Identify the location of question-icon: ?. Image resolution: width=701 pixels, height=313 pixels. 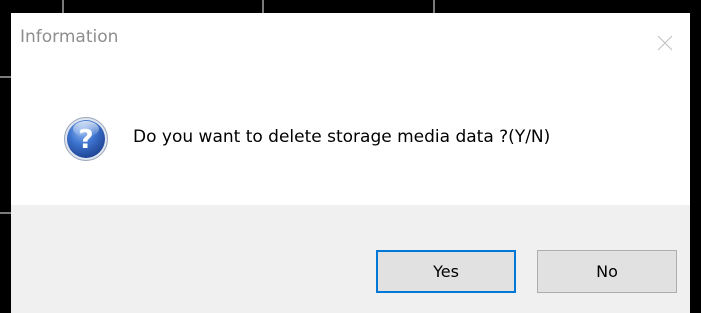
(86, 139).